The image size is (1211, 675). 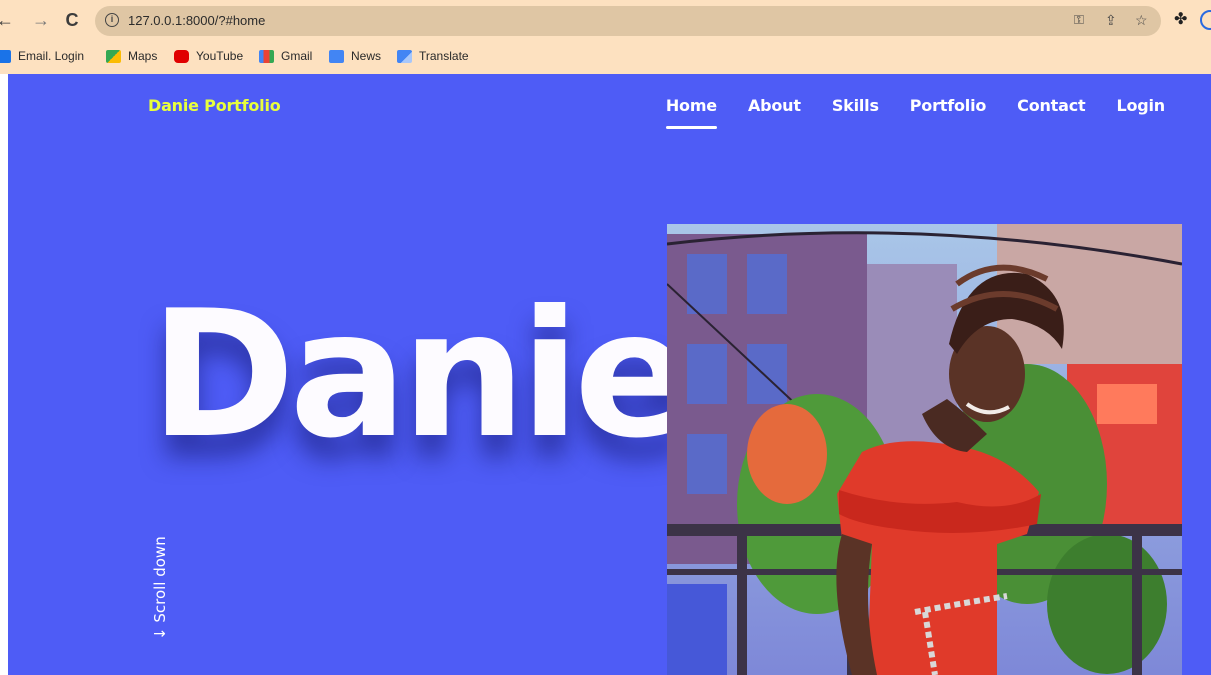 I want to click on nav-portfolio: Portfolio, so click(x=948, y=105).